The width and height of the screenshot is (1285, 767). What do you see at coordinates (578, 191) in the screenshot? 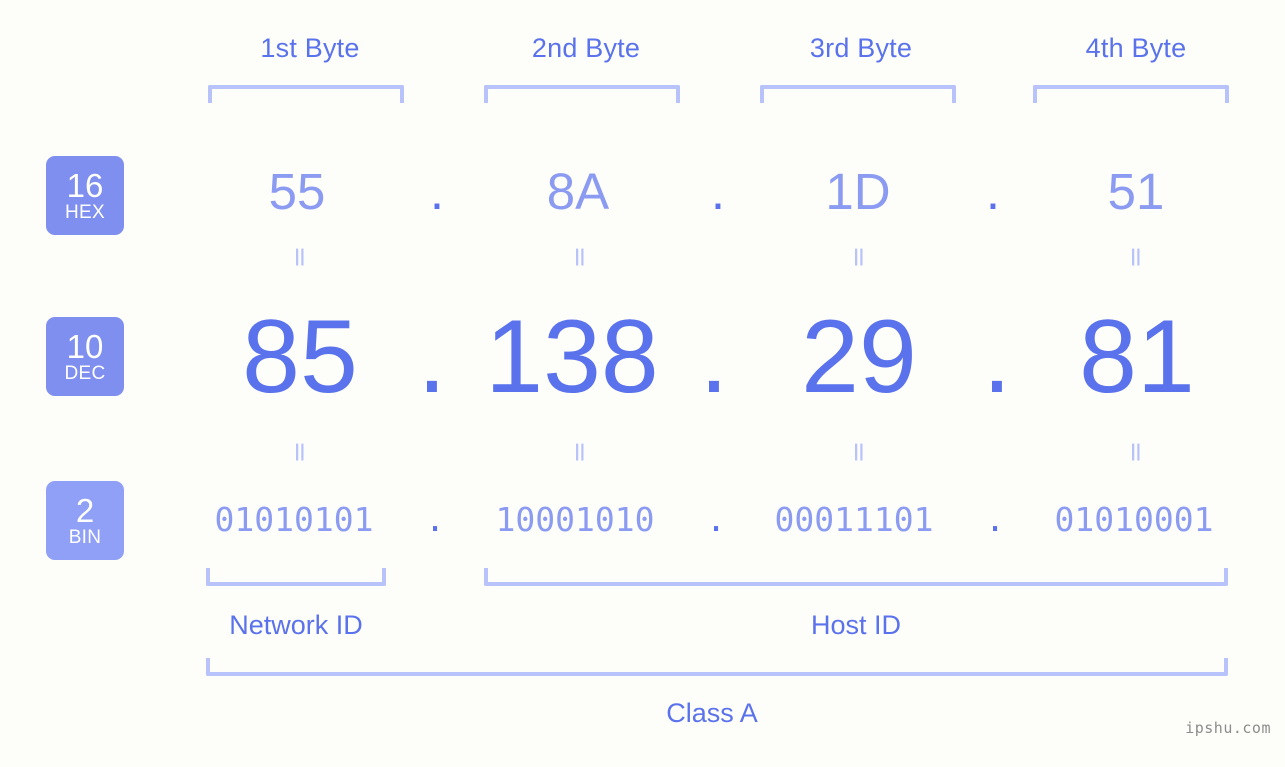
I see `hex-octet-2: 8A` at bounding box center [578, 191].